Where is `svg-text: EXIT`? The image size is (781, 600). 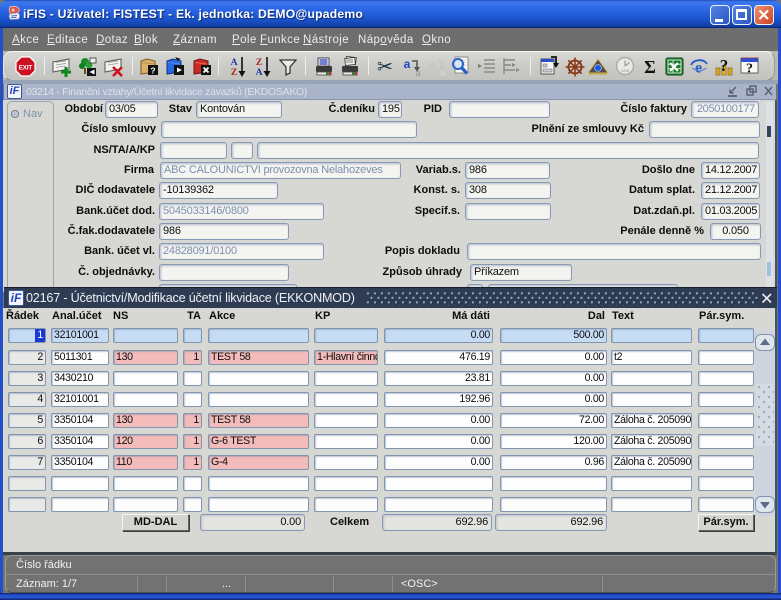 svg-text: EXIT is located at coordinates (26, 67).